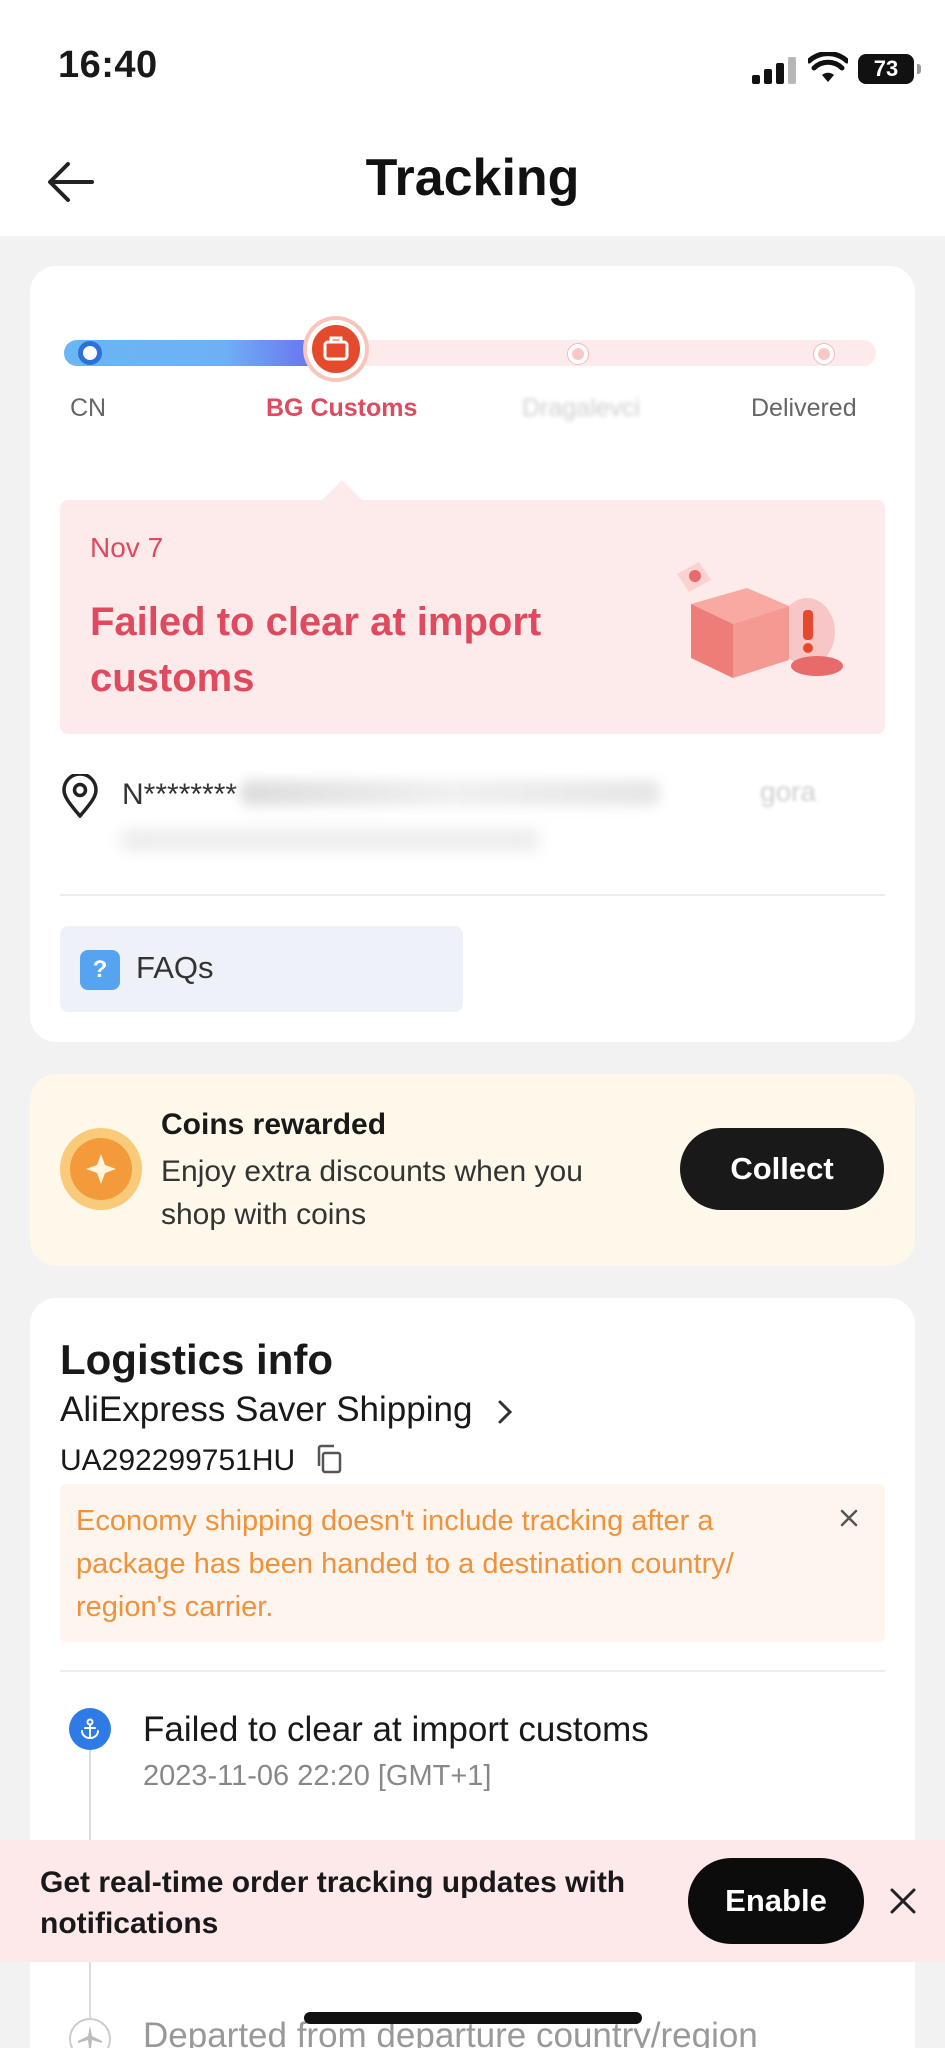 This screenshot has width=945, height=2048. I want to click on copy-icon, so click(329, 1459).